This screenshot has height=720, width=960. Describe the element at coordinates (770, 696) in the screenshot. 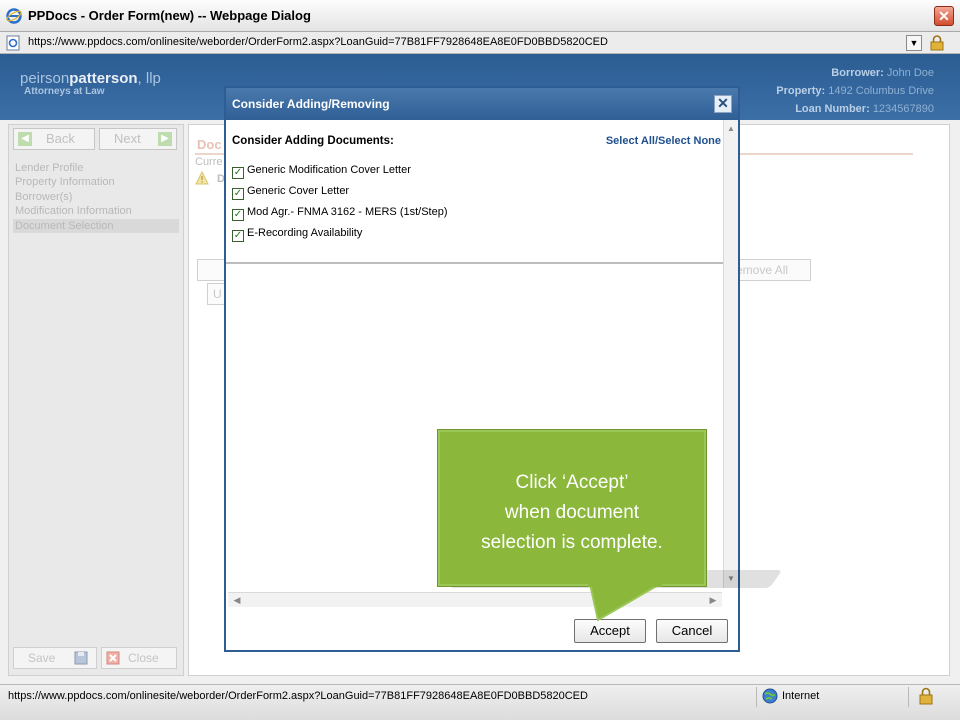

I see `globe-icon` at that location.